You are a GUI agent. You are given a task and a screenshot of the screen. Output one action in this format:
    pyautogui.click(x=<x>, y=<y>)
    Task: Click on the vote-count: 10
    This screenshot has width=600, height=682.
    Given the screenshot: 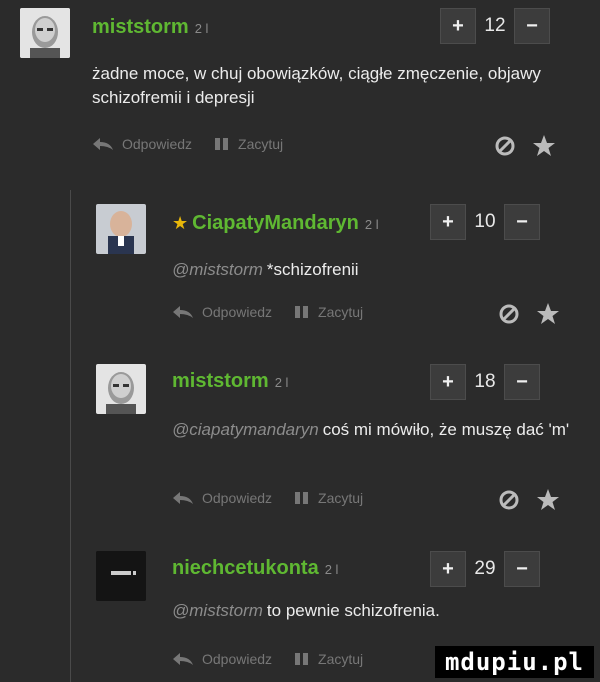 What is the action you would take?
    pyautogui.click(x=485, y=221)
    